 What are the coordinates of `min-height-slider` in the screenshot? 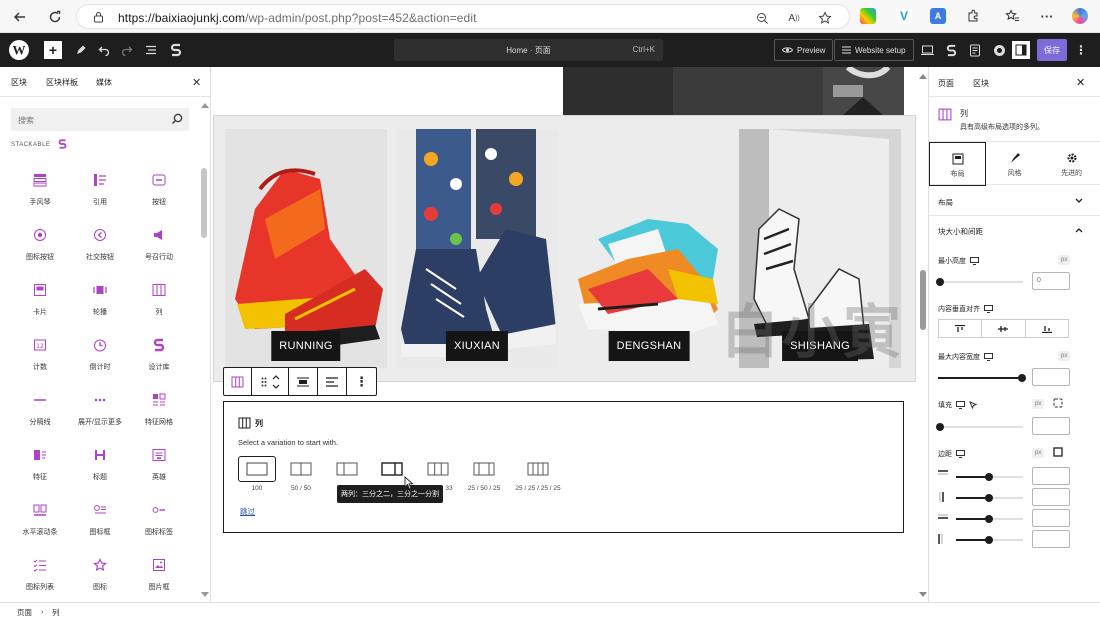 It's located at (979, 282).